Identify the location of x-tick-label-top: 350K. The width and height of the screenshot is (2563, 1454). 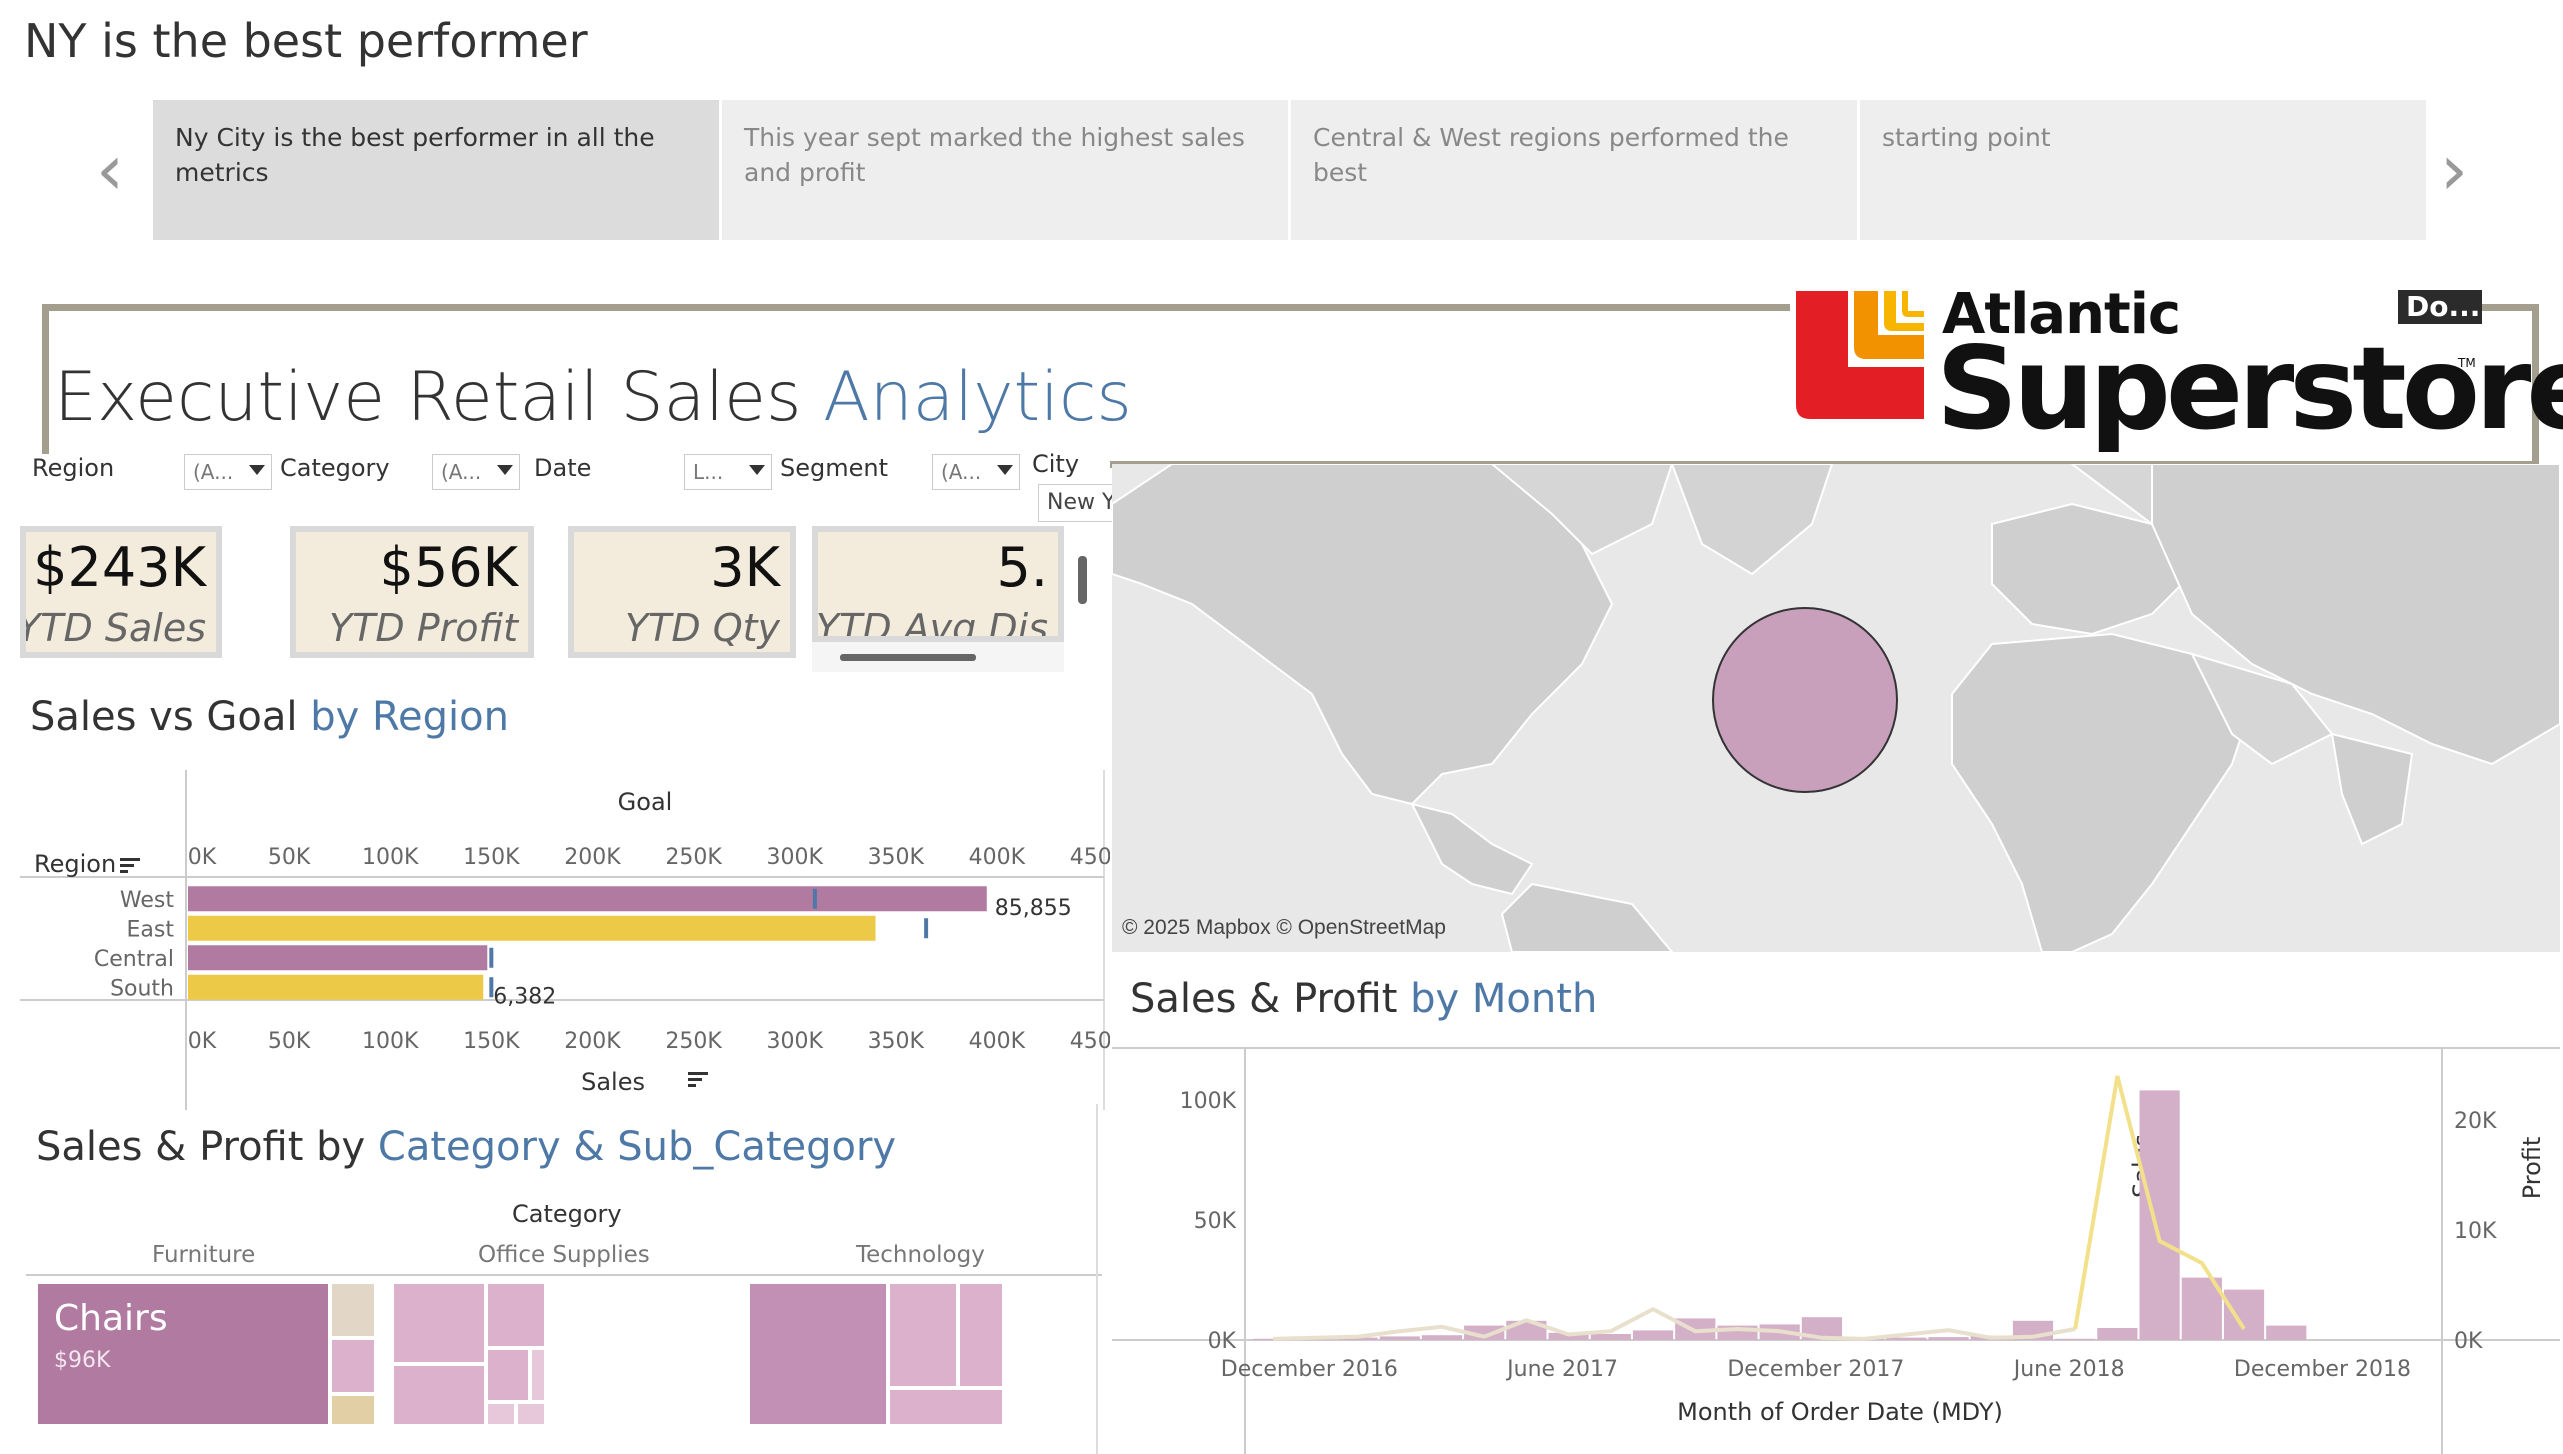
(896, 857).